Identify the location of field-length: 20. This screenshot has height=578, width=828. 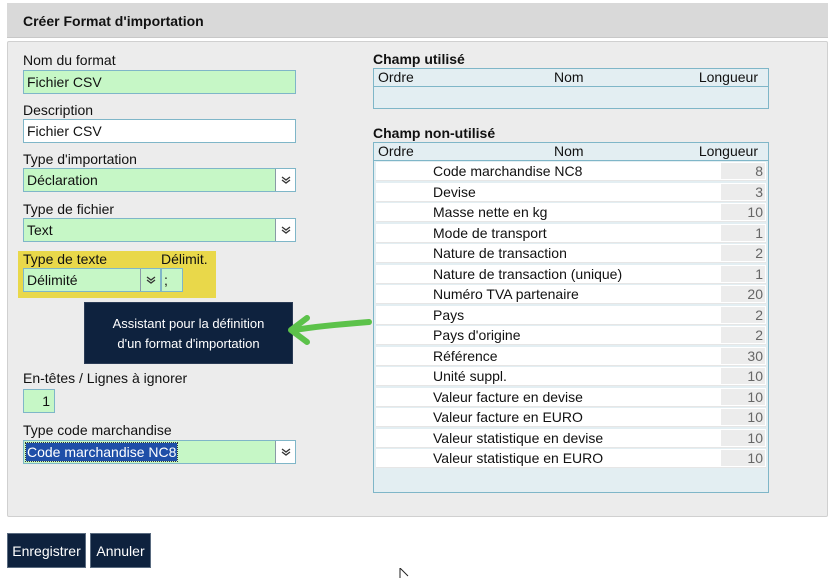
(743, 294).